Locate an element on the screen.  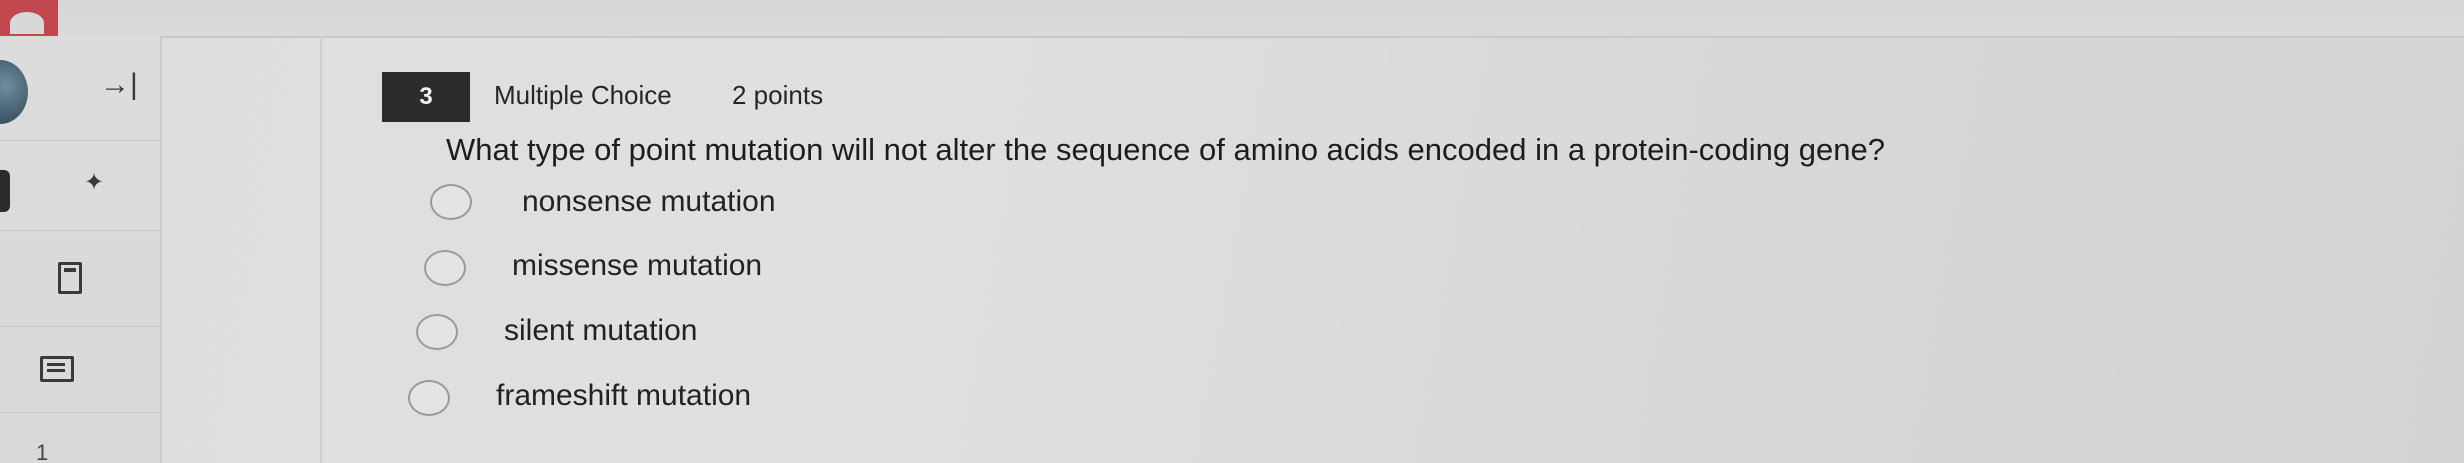
collapse-right-icon: →| is located at coordinates (119, 85).